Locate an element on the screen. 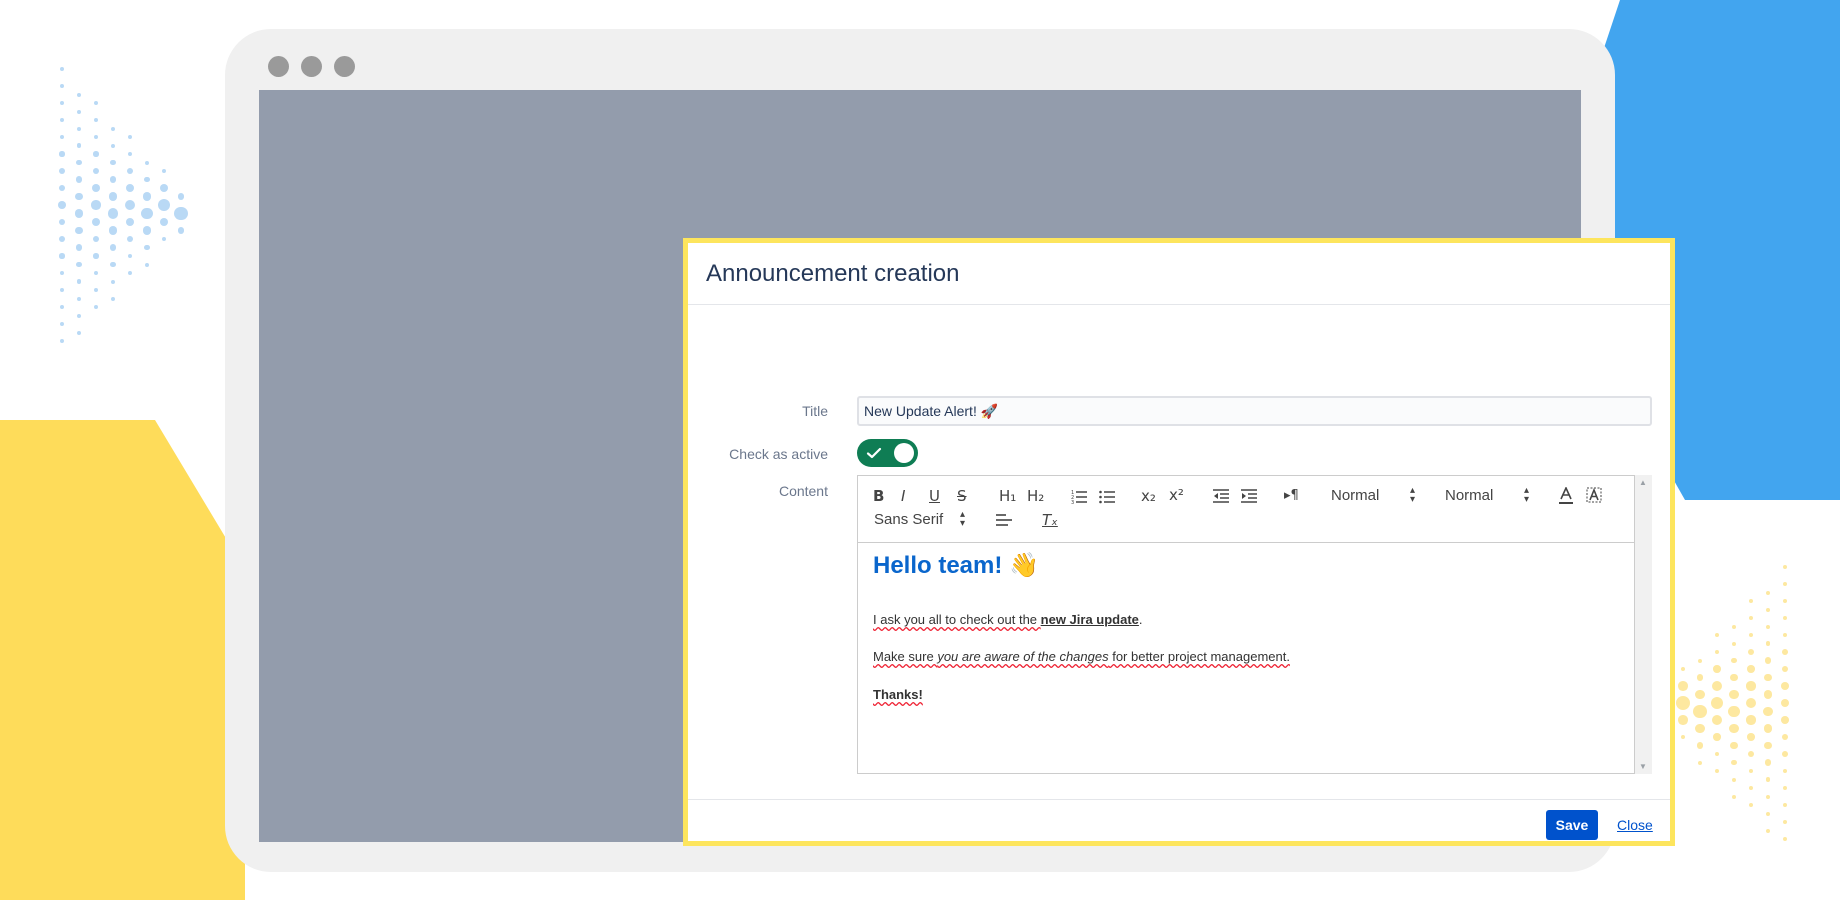 This screenshot has height=900, width=1840. ordered-list-icon: 1 2 3 is located at coordinates (1079, 496).